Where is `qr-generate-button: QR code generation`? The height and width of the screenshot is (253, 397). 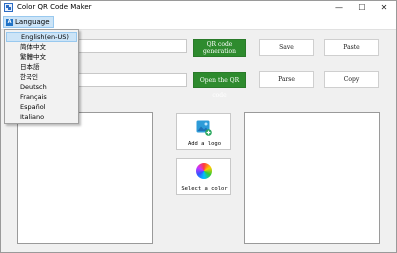
qr-generate-button: QR code generation is located at coordinates (219, 48).